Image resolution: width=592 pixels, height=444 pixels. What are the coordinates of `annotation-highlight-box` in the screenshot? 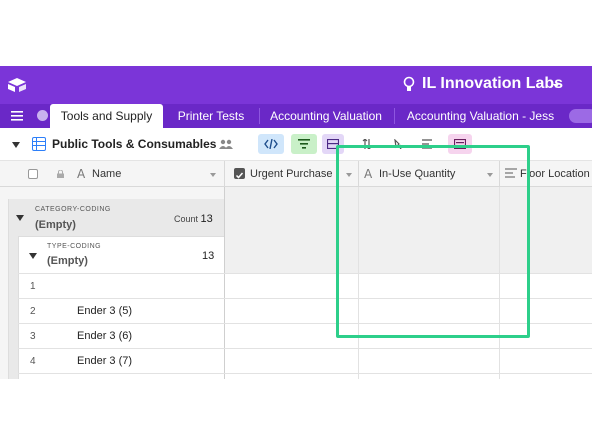 It's located at (433, 241).